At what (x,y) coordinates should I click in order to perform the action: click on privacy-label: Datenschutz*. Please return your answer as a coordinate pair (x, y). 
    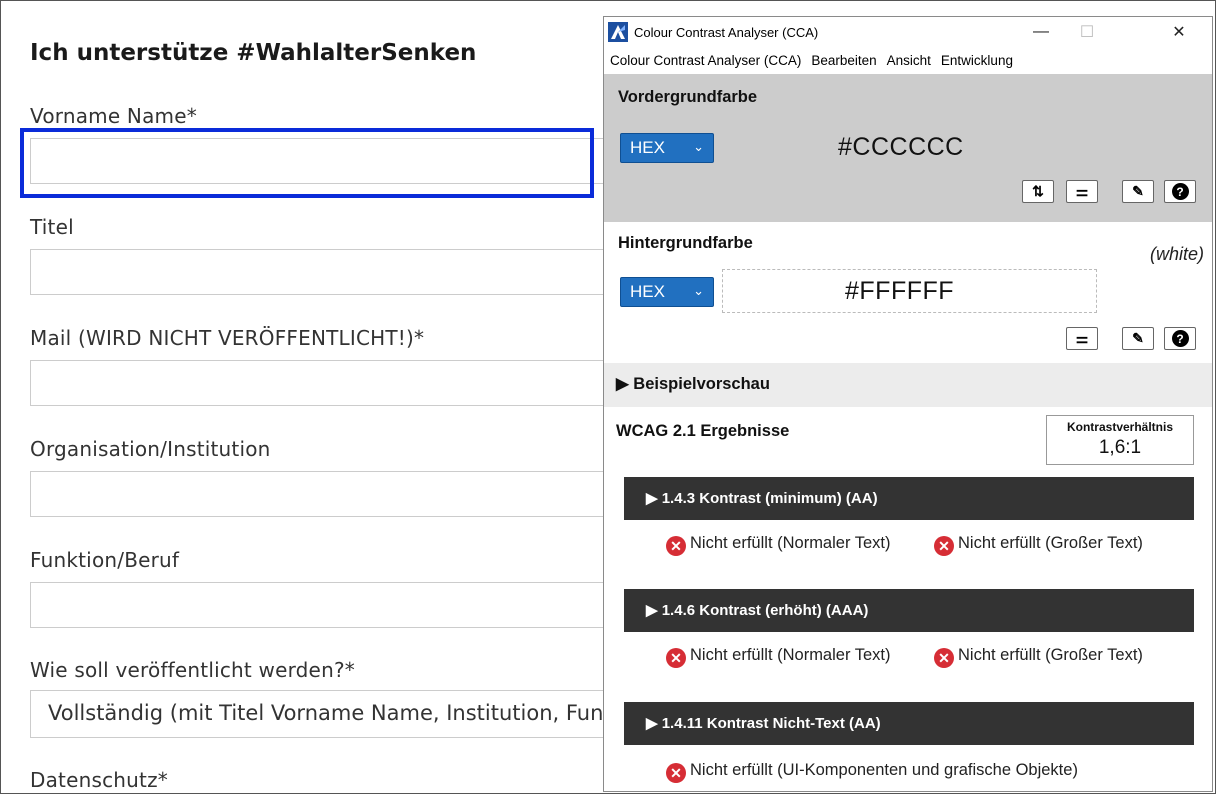
    Looking at the image, I should click on (99, 780).